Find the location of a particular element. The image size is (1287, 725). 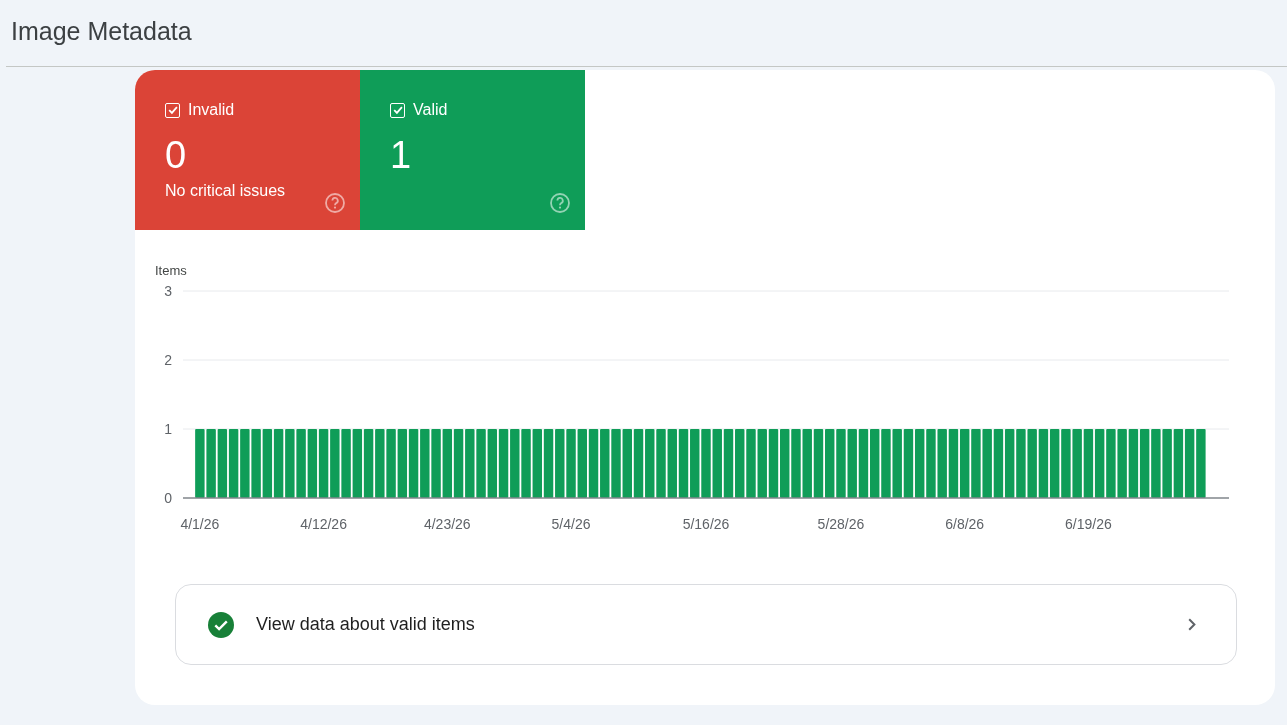

axis-title: Items is located at coordinates (171, 270).